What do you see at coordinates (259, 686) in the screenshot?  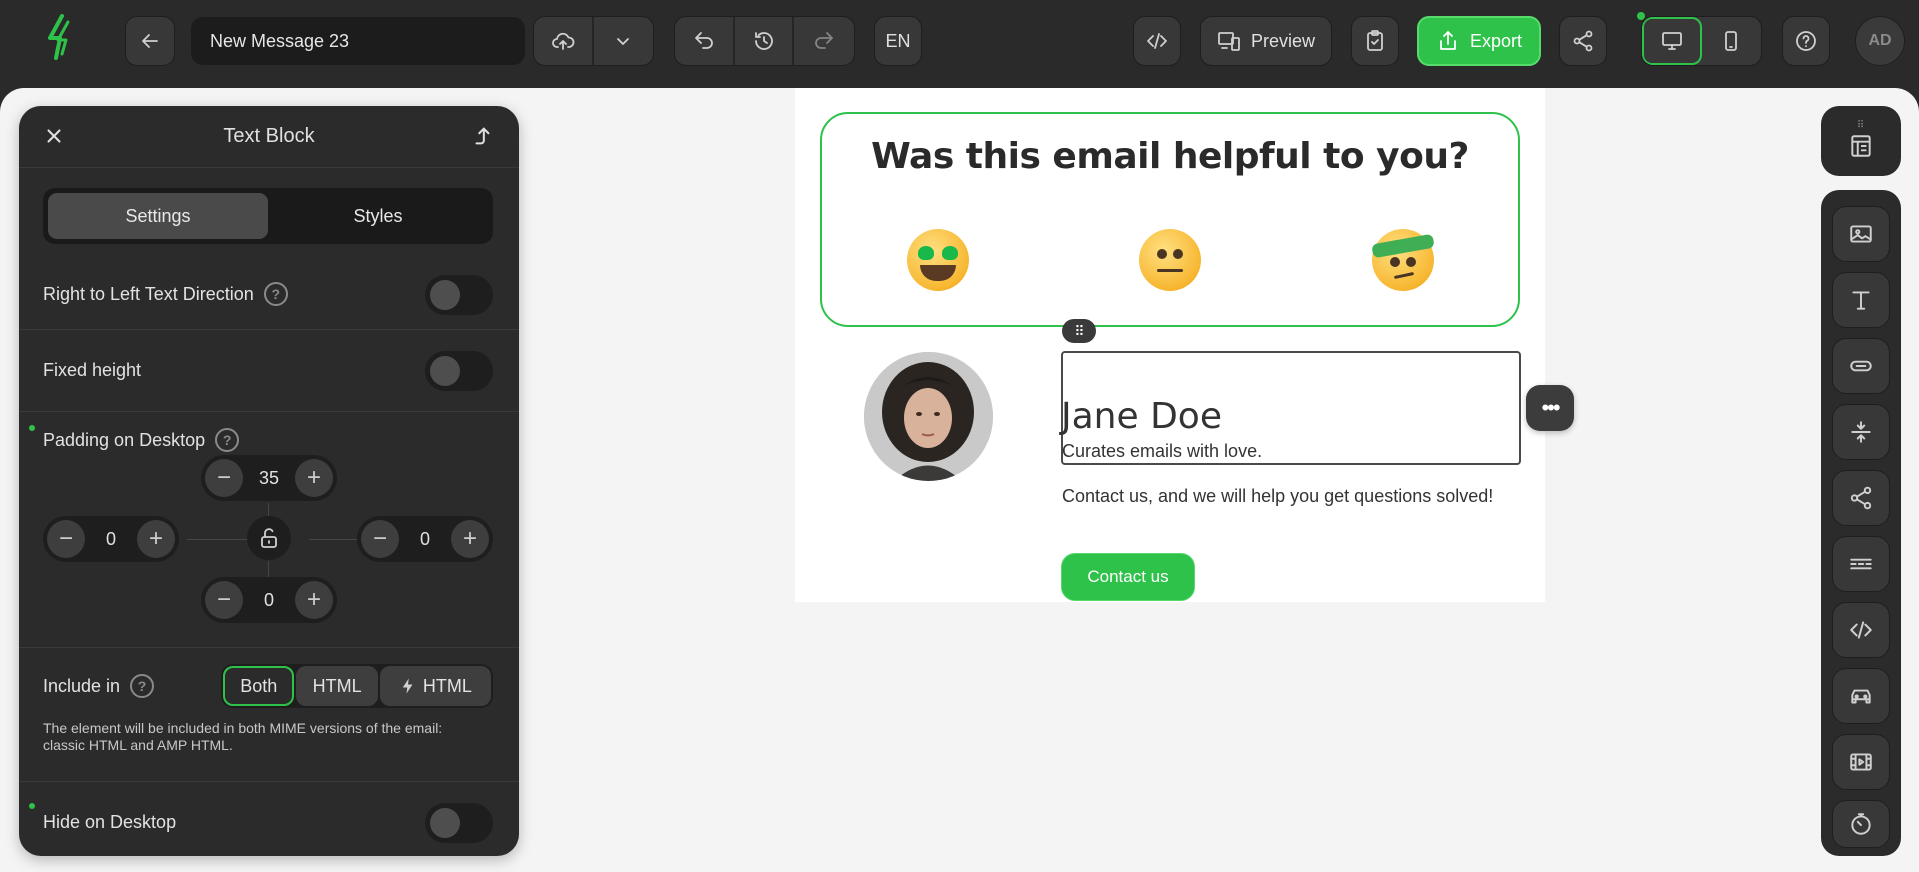 I see `include-both-option: Both` at bounding box center [259, 686].